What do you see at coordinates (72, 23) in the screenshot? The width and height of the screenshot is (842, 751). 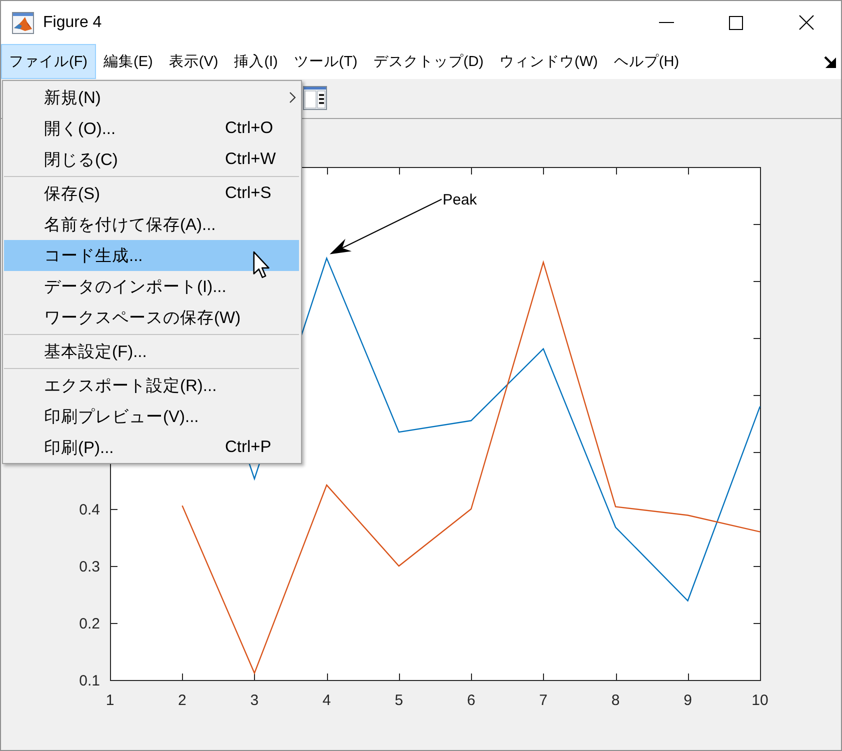 I see `window-title: Figure 4` at bounding box center [72, 23].